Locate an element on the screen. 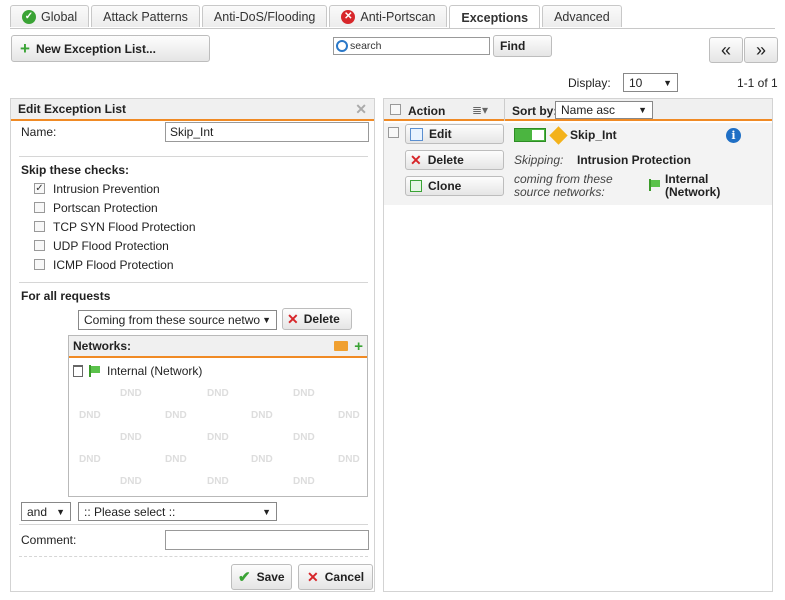  sort-select: Name asc ▼ is located at coordinates (604, 110).